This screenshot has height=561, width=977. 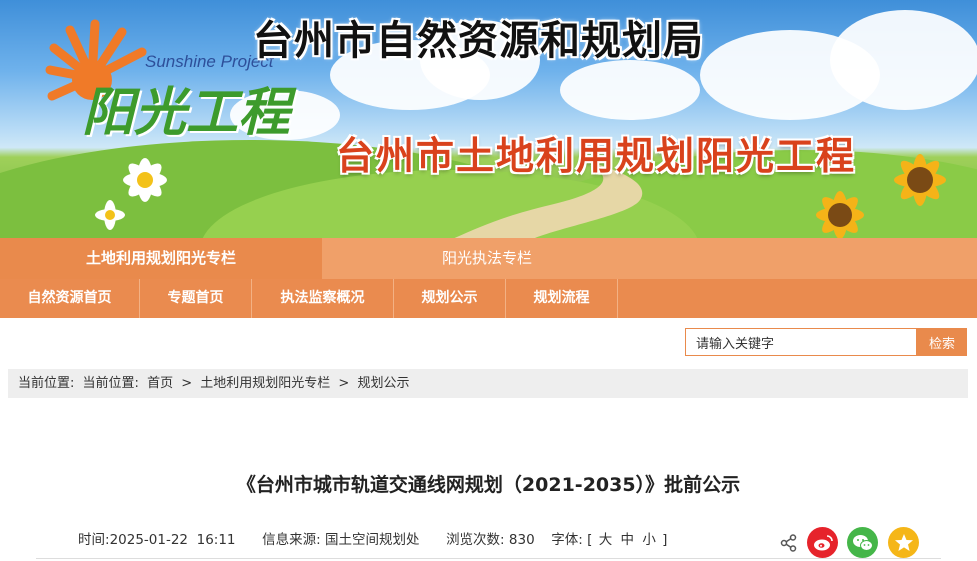 What do you see at coordinates (161, 258) in the screenshot?
I see `tab-land-planning: 土地利用规划阳光专栏` at bounding box center [161, 258].